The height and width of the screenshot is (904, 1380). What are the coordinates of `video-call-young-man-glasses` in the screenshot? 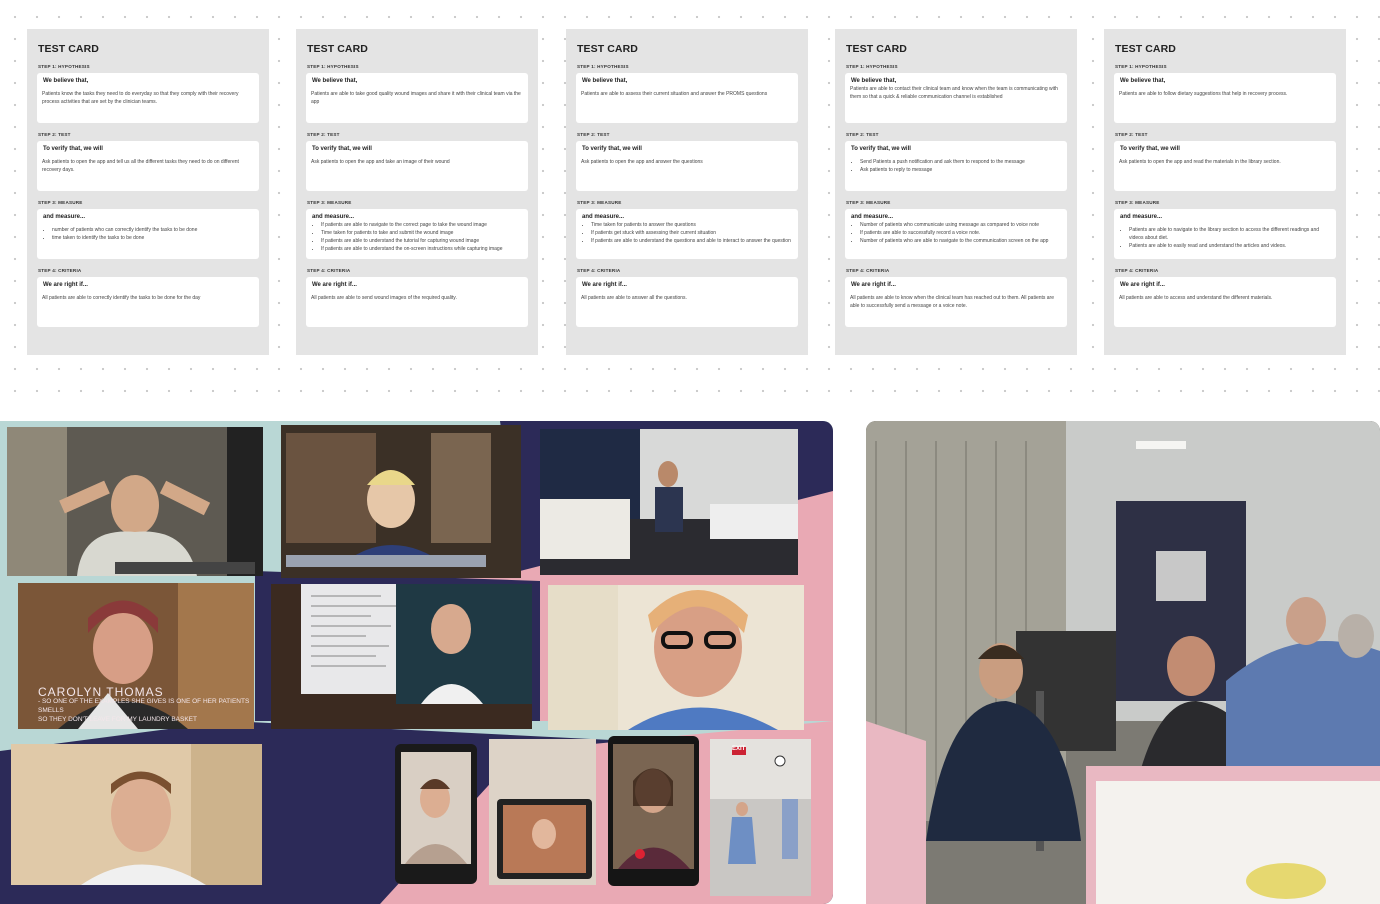 It's located at (136, 814).